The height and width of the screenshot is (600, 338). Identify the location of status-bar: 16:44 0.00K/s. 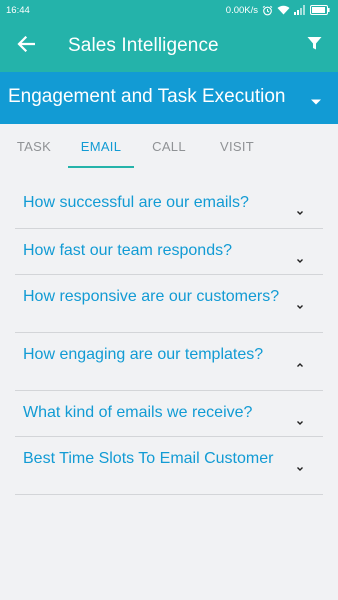
(169, 10).